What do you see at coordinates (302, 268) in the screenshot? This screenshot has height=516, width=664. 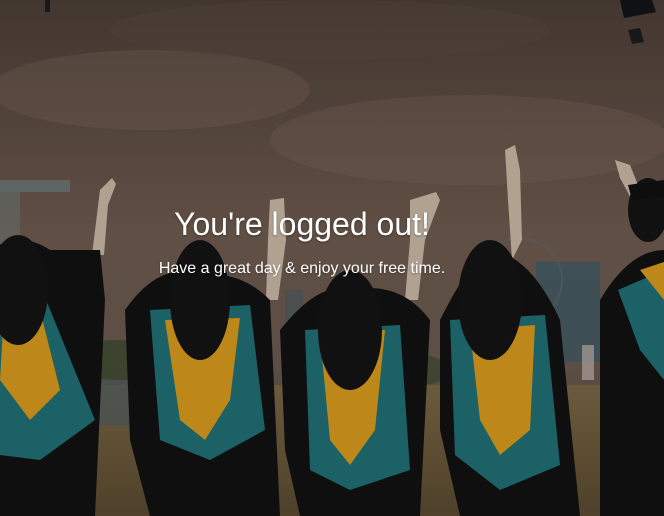 I see `logged-out-subtitle: Have a great day & enjoy your free time.` at bounding box center [302, 268].